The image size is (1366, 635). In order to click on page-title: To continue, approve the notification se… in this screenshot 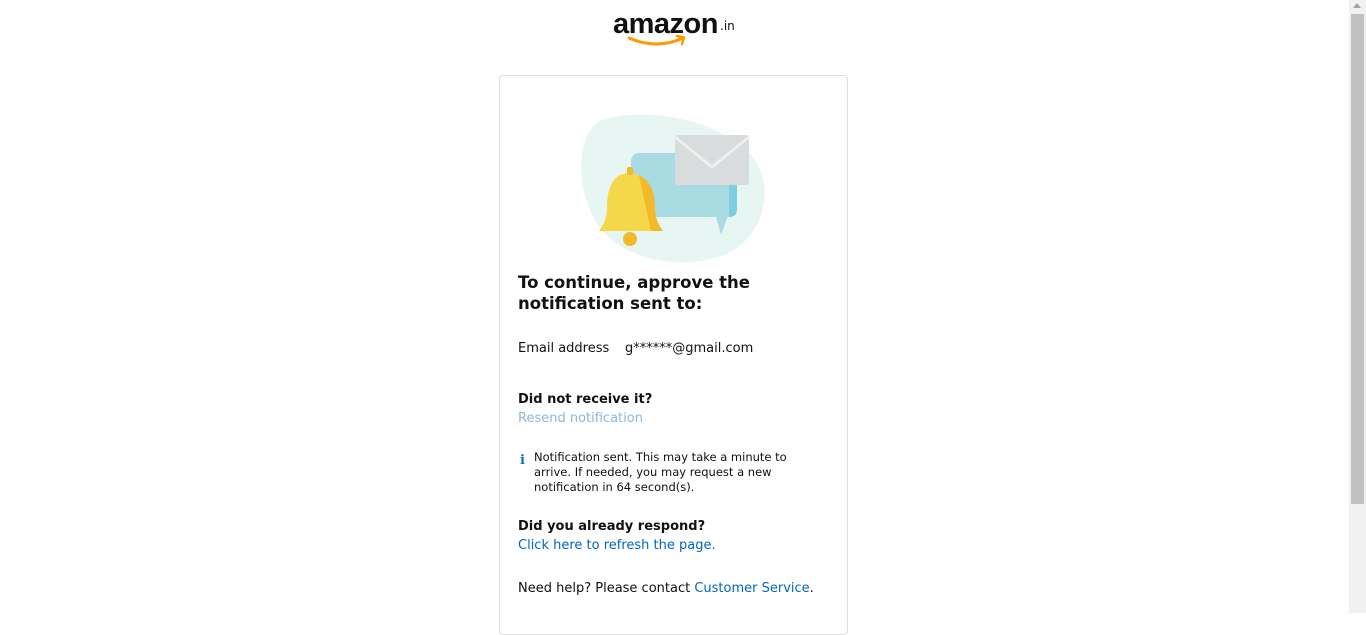, I will do `click(634, 293)`.